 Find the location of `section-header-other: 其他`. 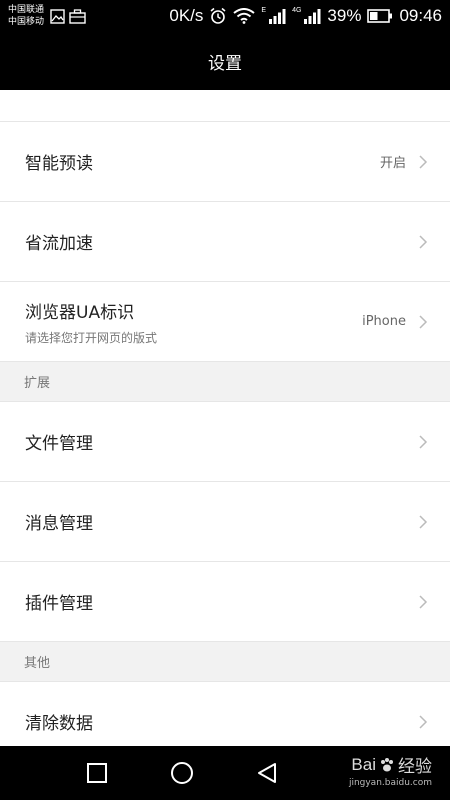

section-header-other: 其他 is located at coordinates (225, 662).